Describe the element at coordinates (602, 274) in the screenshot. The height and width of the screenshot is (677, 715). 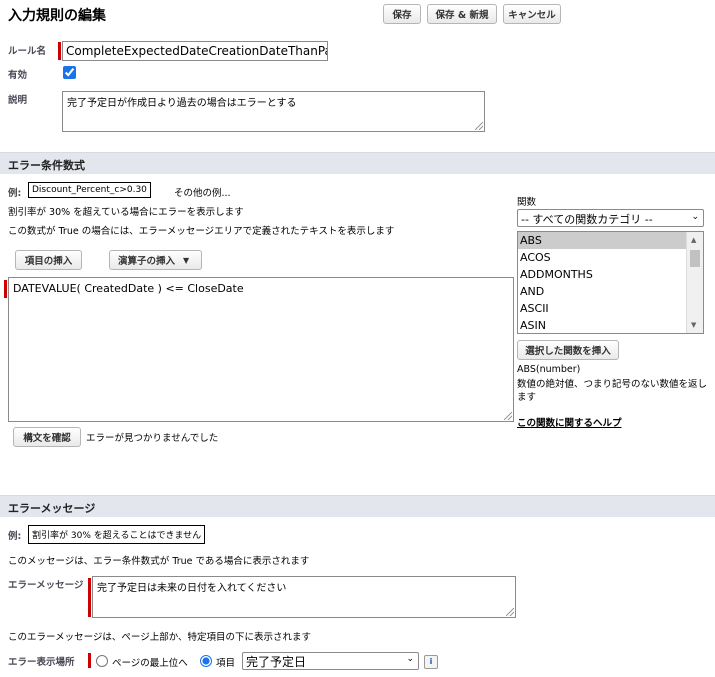
I see `function-list-item: ADDMONTHS` at that location.